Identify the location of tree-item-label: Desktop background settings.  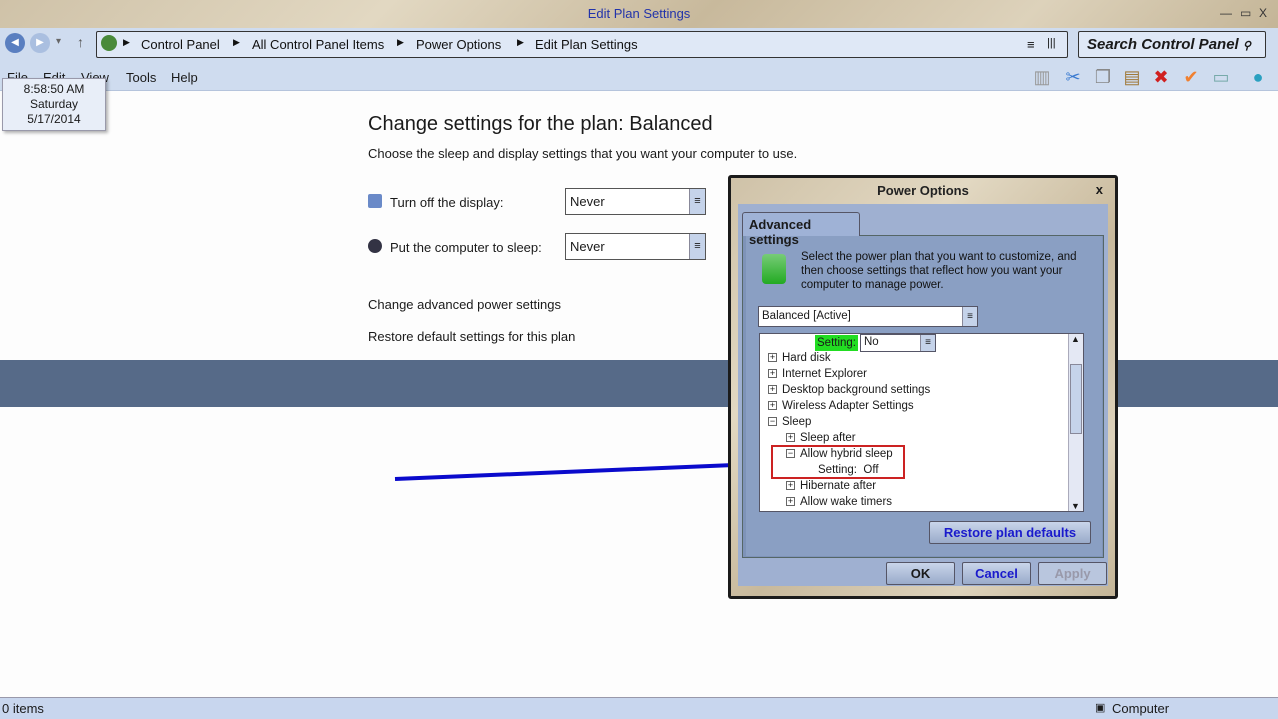
(856, 390).